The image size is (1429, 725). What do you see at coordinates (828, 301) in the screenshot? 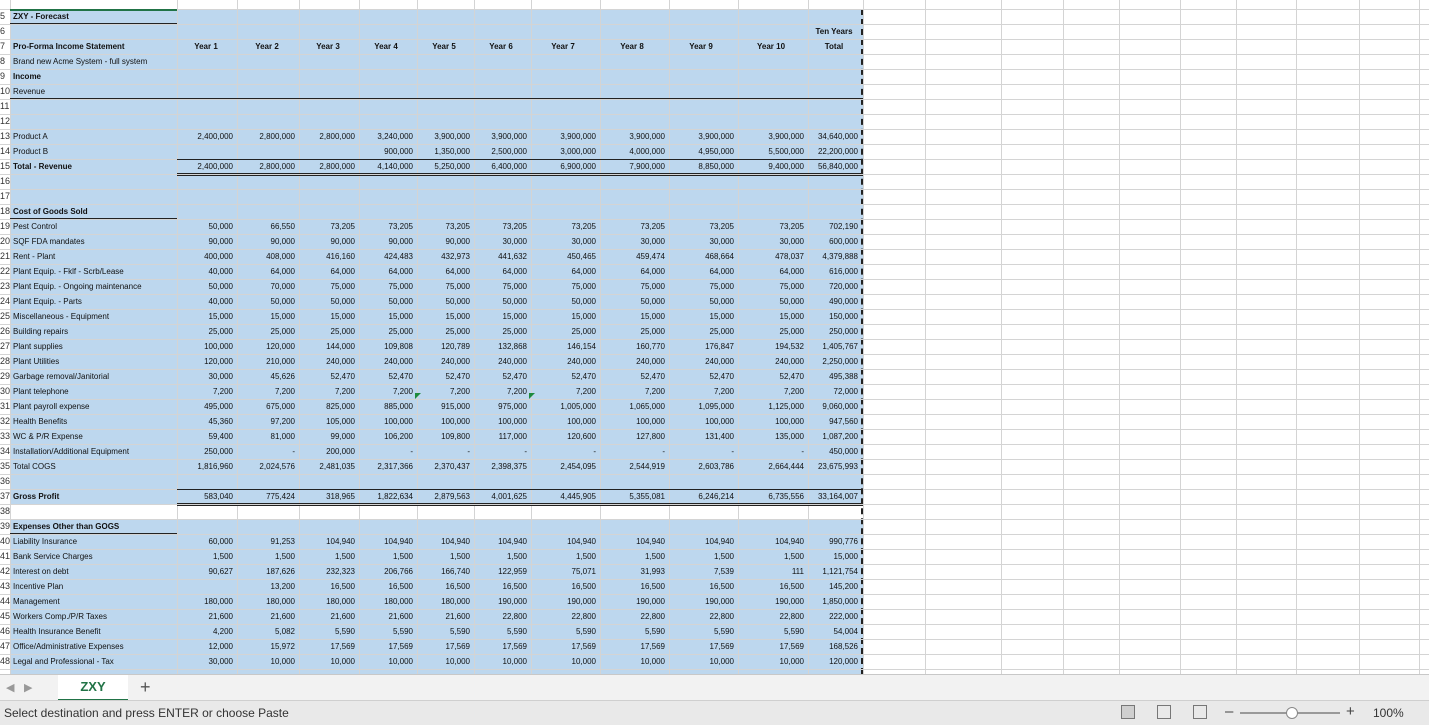
I see `value-cell: 490,000` at bounding box center [828, 301].